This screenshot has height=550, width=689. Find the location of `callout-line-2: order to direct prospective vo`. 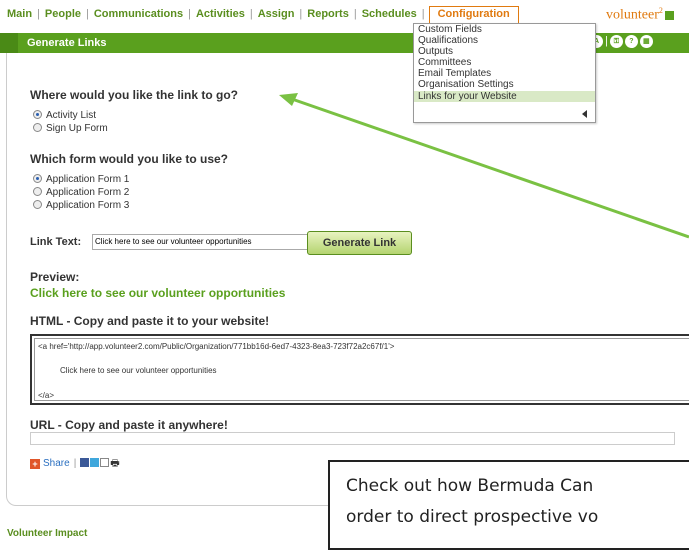

callout-line-2: order to direct prospective vo is located at coordinates (472, 517).